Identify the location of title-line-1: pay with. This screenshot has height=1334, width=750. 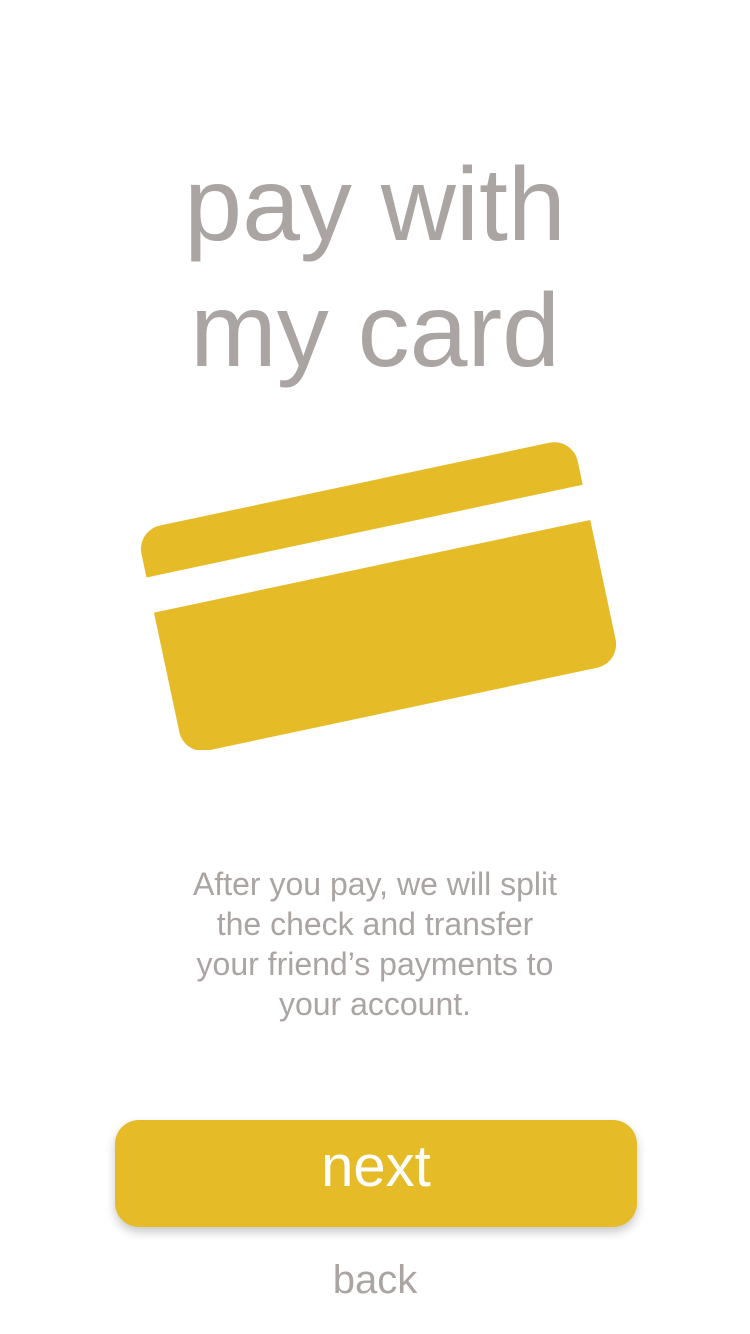
(375, 204).